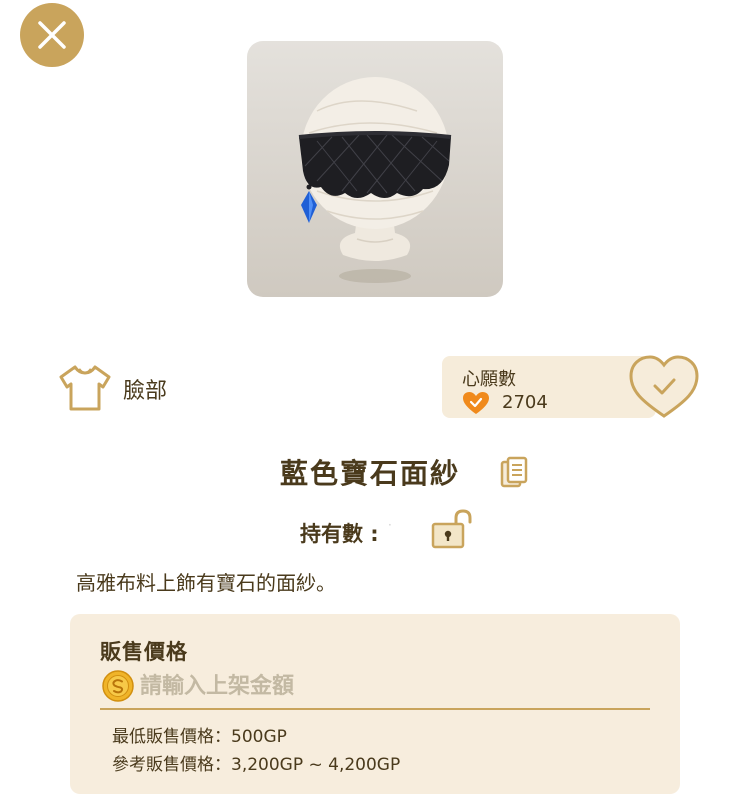 The image size is (750, 794). I want to click on owned-count-value: ·, so click(390, 525).